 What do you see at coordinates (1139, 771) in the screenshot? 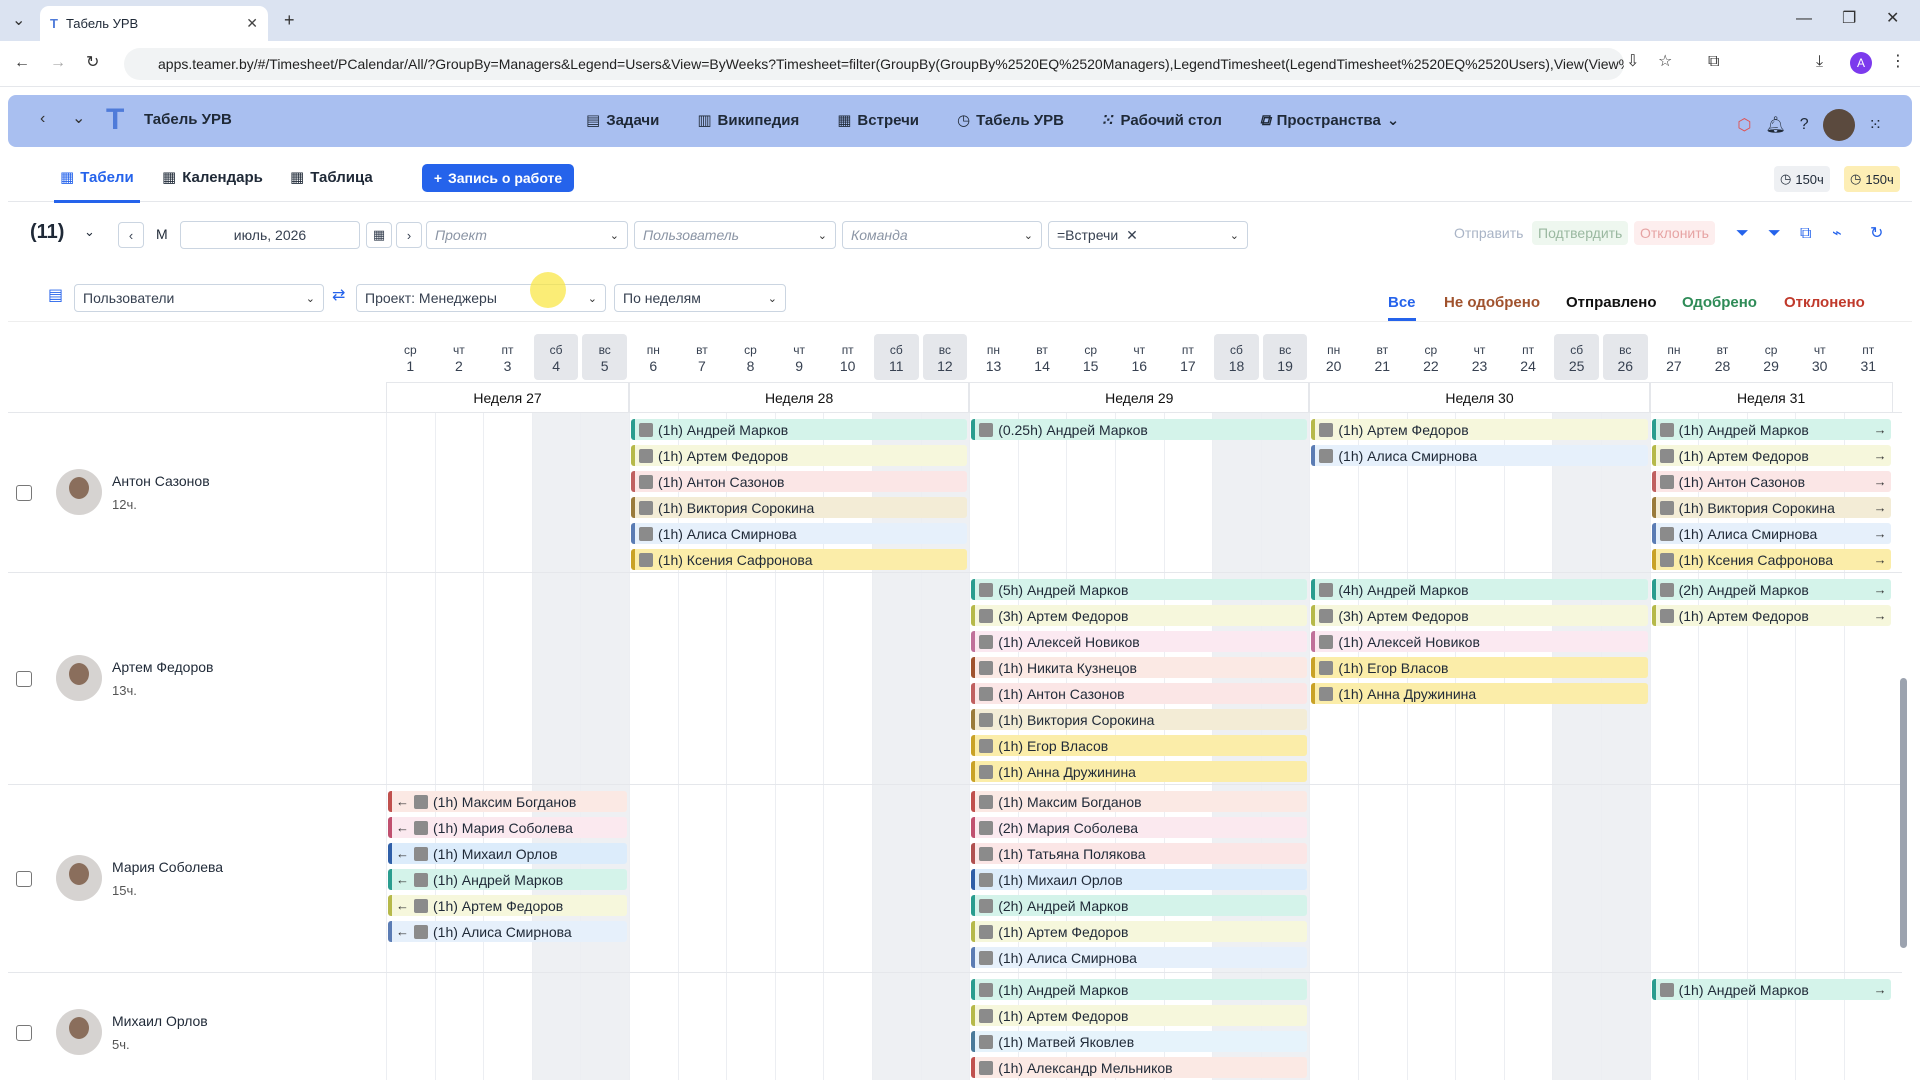
I see `timesheet-entry: (1h) Анна Дружинина` at bounding box center [1139, 771].